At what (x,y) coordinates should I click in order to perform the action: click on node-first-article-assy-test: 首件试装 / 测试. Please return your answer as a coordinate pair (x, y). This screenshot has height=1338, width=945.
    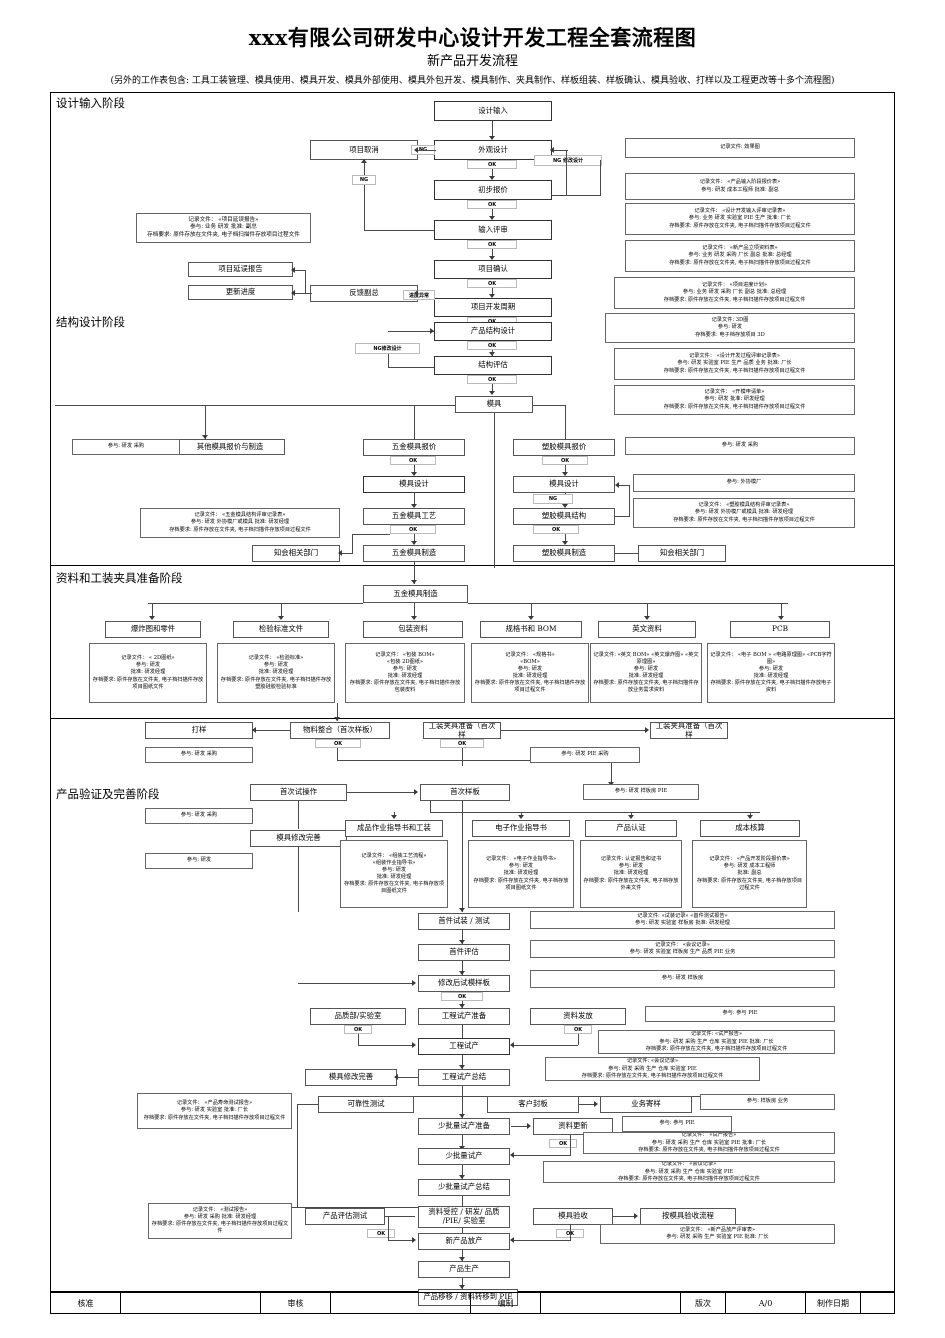
    Looking at the image, I should click on (464, 921).